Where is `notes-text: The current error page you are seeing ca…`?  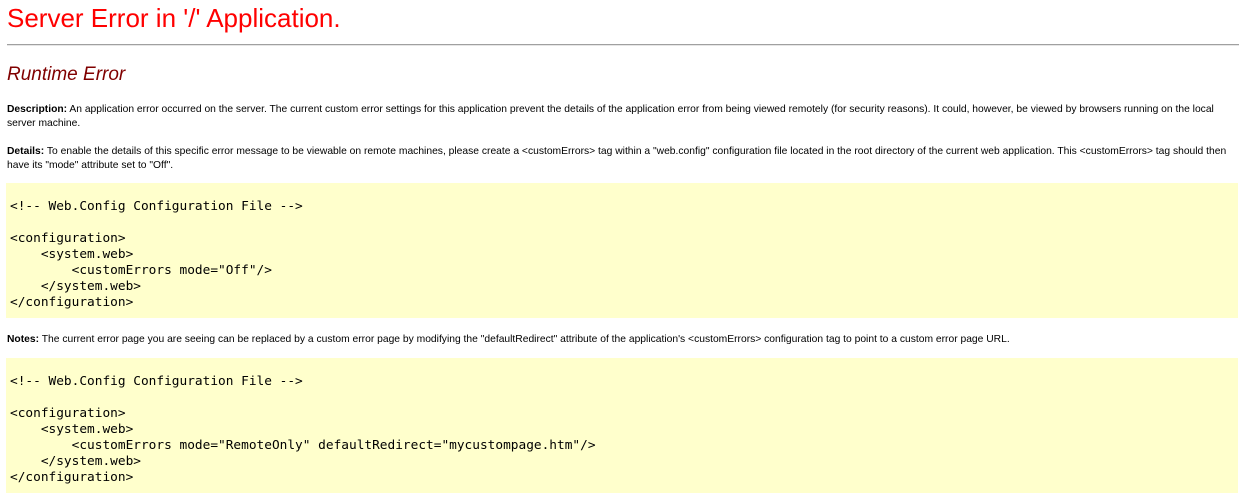
notes-text: The current error page you are seeing ca… is located at coordinates (524, 339).